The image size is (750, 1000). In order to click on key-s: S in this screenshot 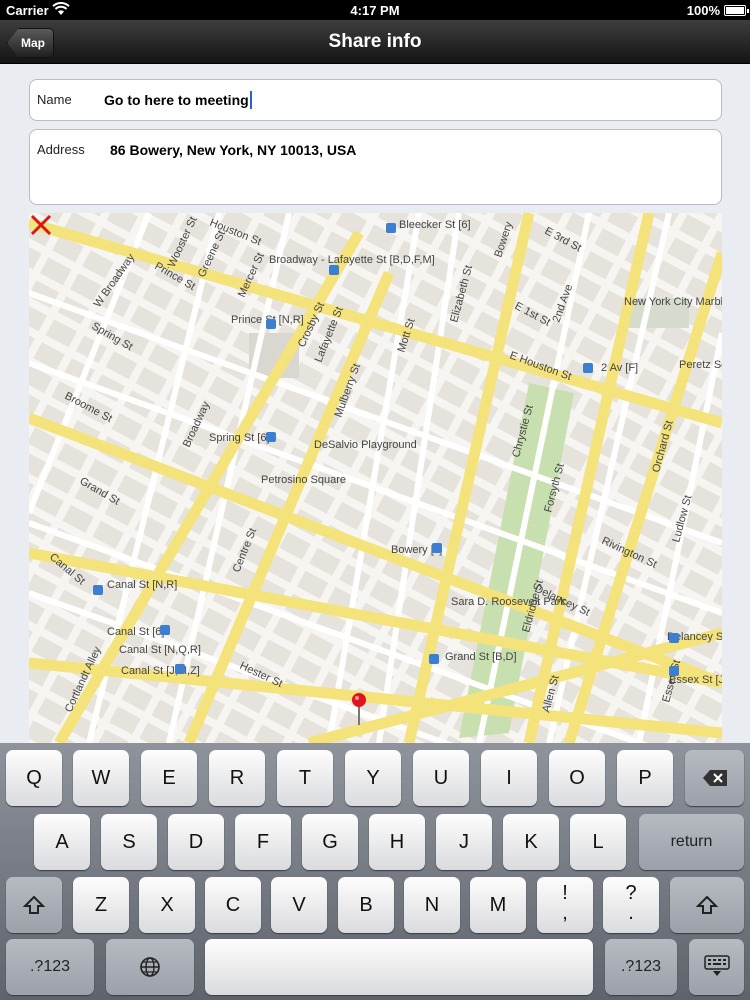, I will do `click(129, 842)`.